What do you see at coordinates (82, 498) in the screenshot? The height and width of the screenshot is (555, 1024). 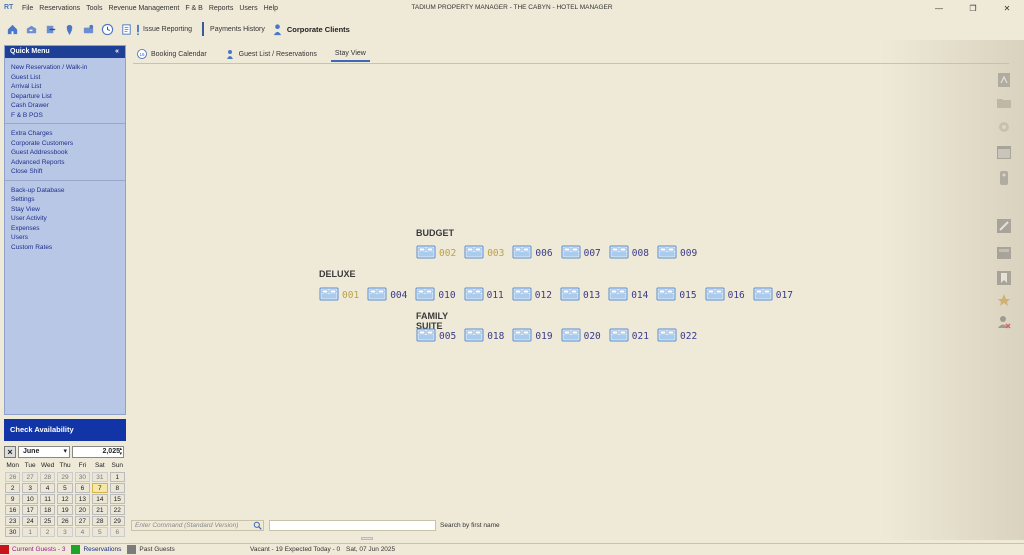 I see `calendar-day: 13` at bounding box center [82, 498].